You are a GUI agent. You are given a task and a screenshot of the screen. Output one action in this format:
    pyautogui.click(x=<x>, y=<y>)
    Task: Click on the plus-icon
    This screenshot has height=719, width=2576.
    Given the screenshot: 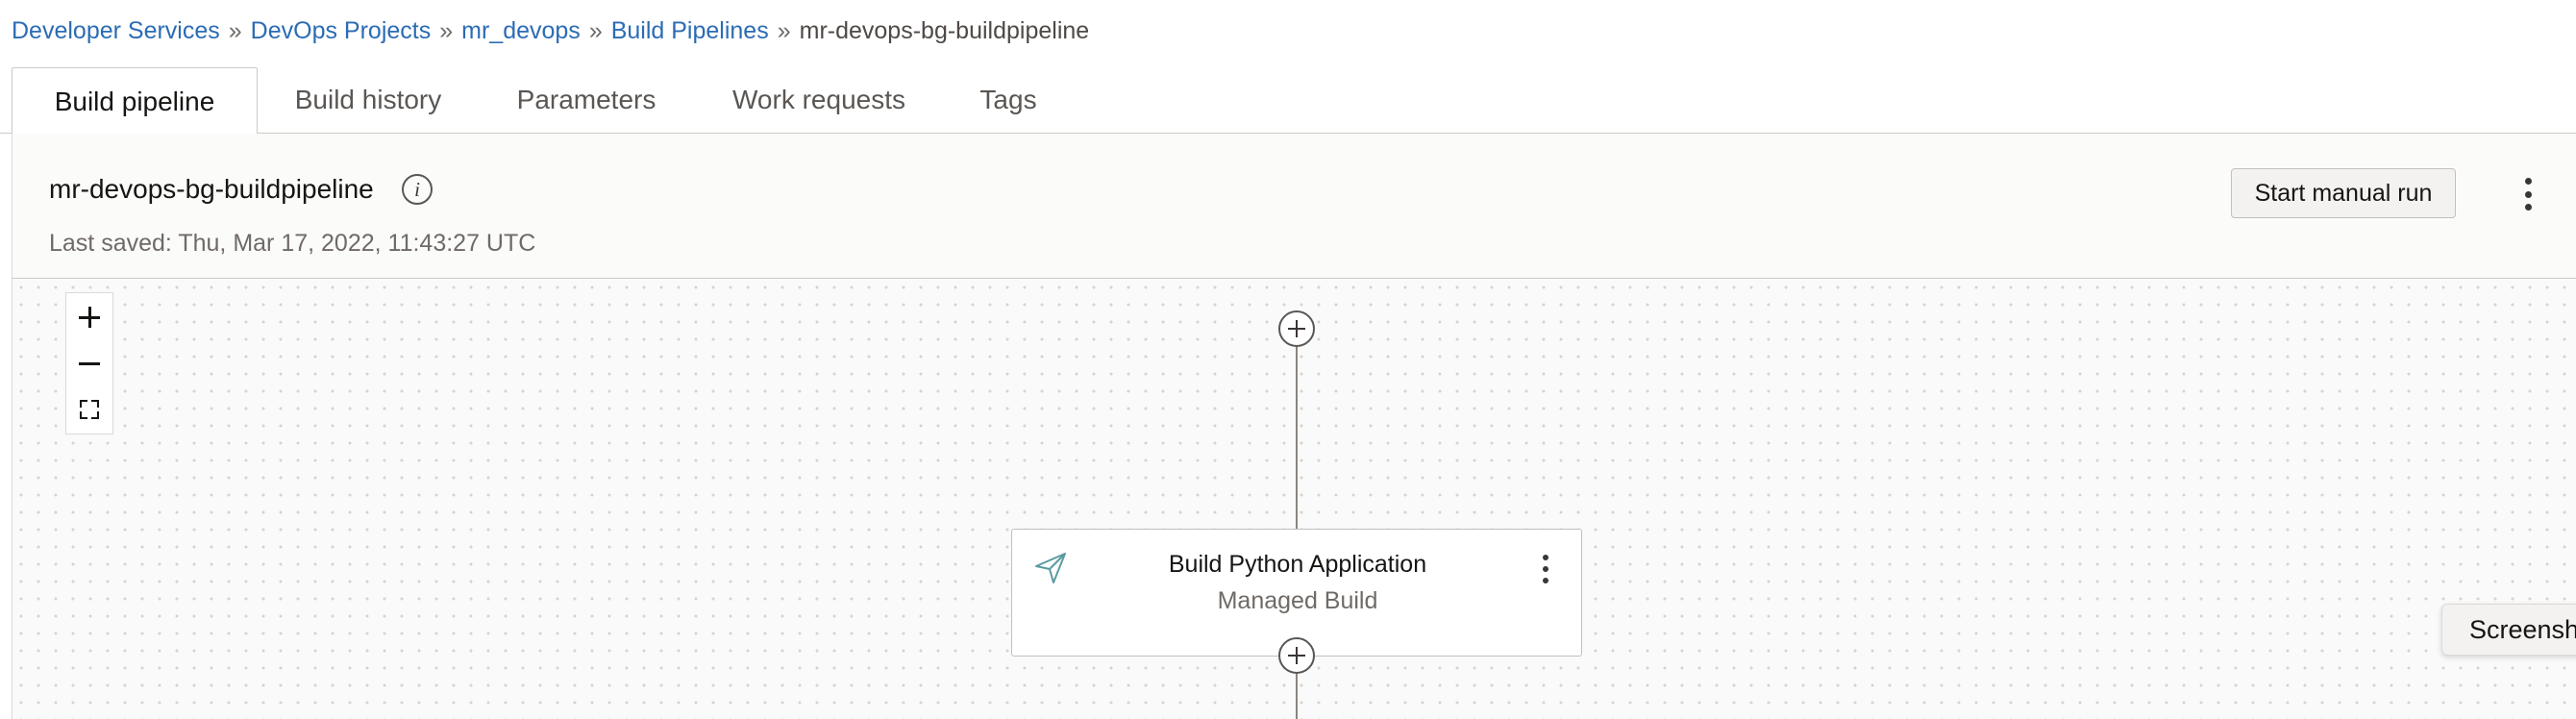 What is the action you would take?
    pyautogui.click(x=90, y=317)
    